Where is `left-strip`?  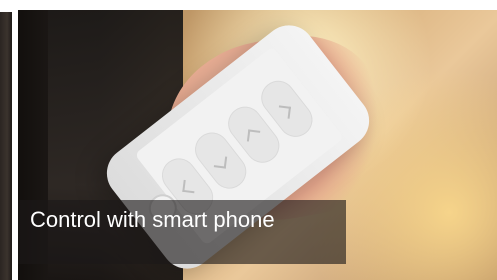 left-strip is located at coordinates (6, 146).